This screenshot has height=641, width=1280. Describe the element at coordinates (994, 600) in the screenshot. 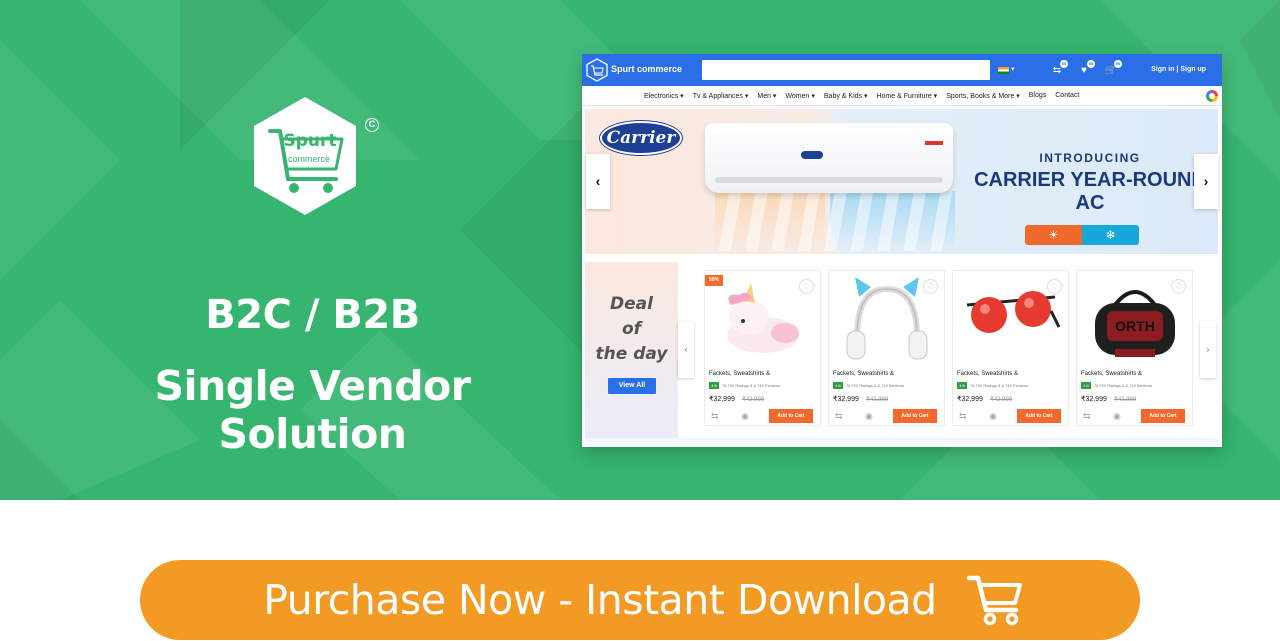

I see `cart-icon` at that location.